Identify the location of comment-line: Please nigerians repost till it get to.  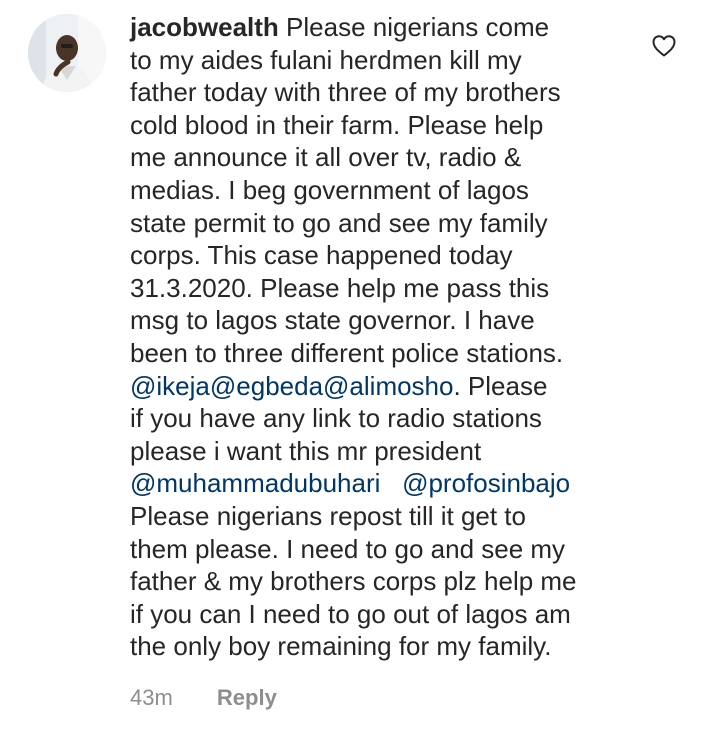
(328, 515).